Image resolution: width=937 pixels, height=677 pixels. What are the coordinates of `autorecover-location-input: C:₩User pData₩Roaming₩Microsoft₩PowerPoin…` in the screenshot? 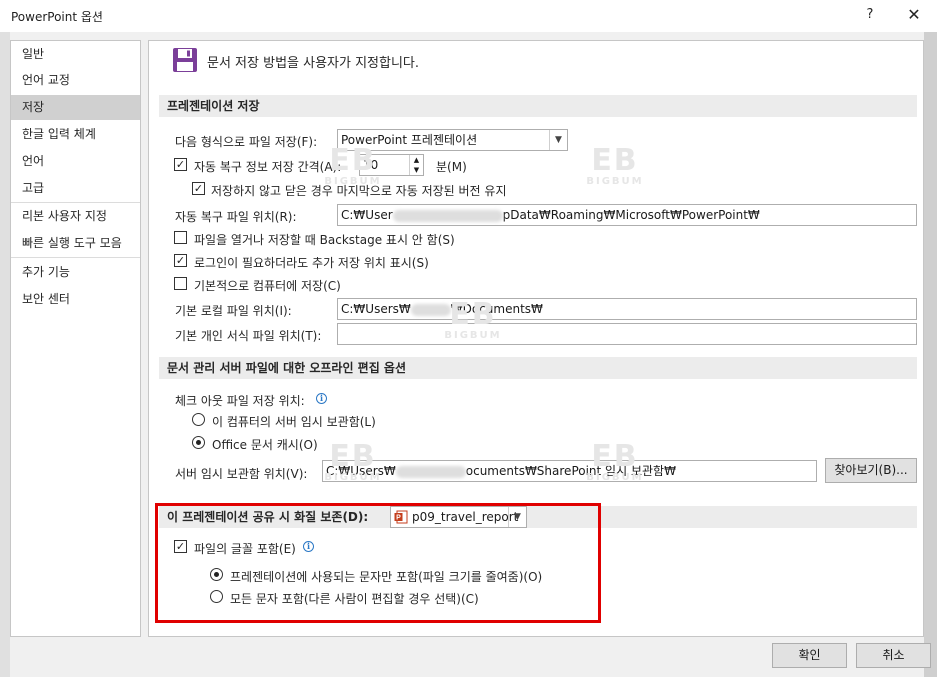 It's located at (627, 215).